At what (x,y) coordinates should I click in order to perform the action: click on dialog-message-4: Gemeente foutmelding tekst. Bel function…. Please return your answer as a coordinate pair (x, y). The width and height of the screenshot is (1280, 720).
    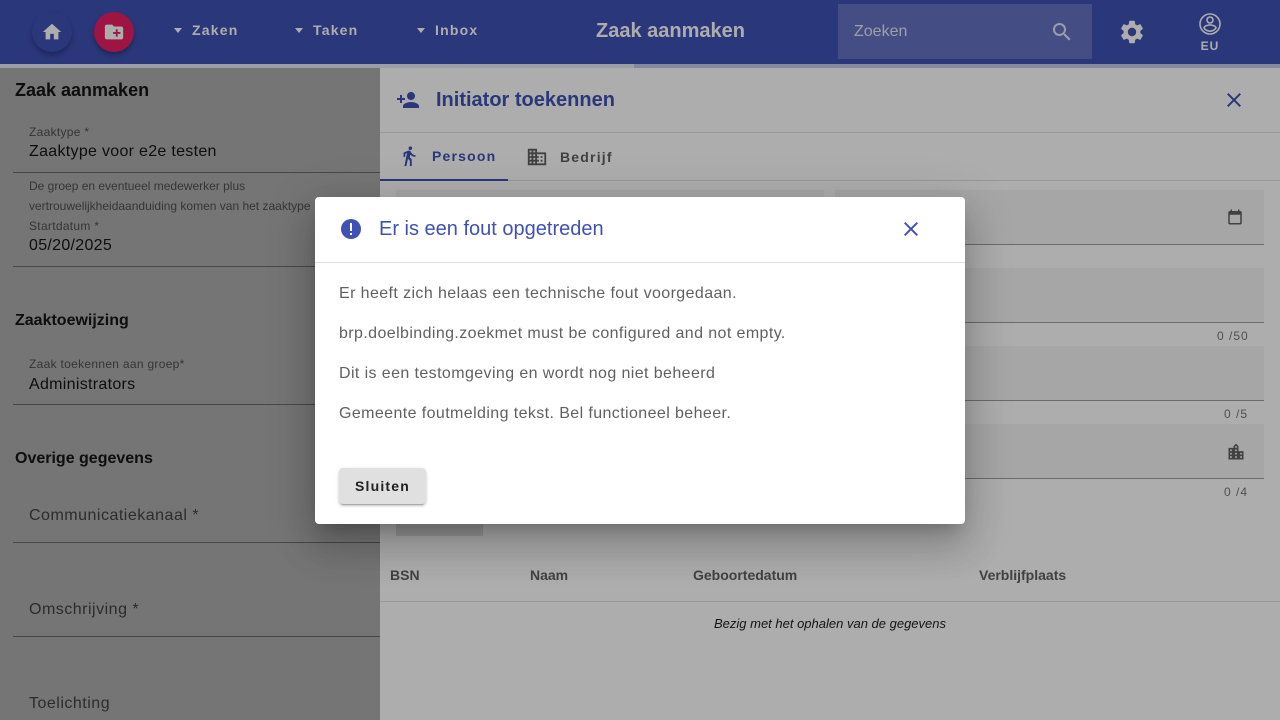
    Looking at the image, I should click on (535, 413).